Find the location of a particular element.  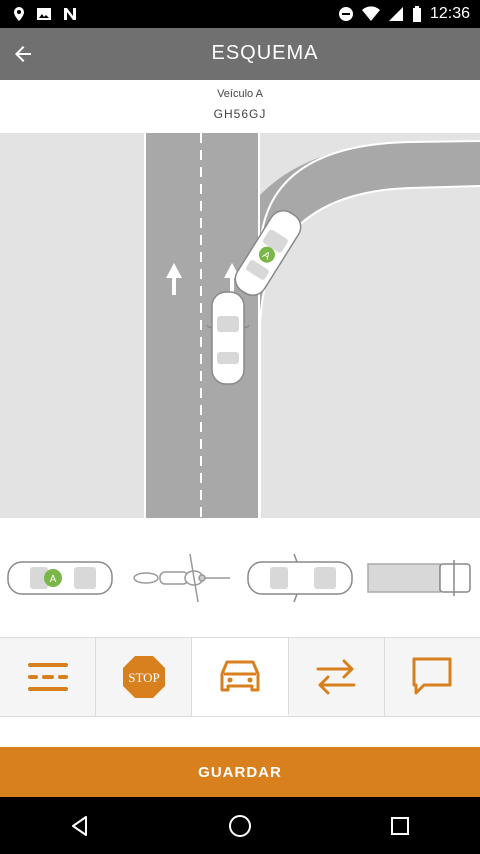

image-icon is located at coordinates (44, 14).